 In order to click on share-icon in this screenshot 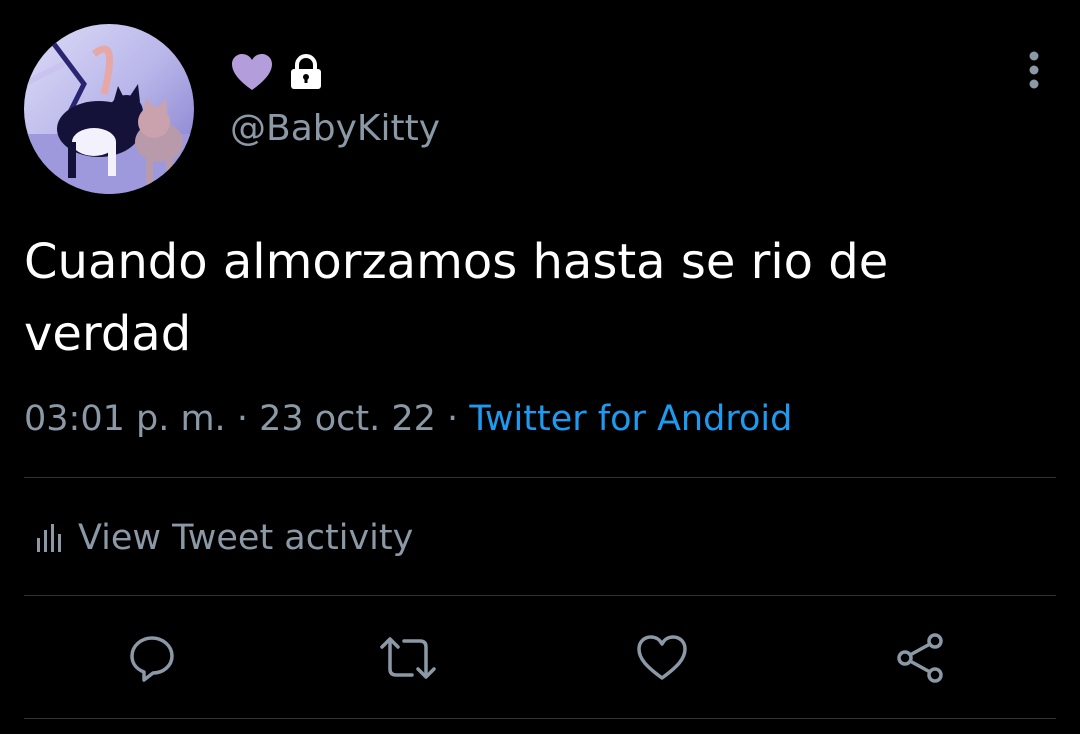, I will do `click(920, 658)`.